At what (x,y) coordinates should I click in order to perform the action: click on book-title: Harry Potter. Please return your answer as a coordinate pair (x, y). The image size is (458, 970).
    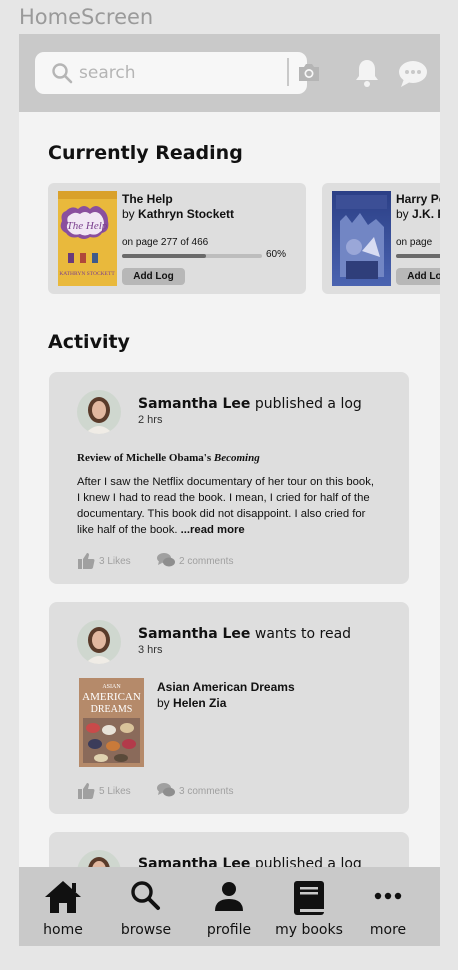
    Looking at the image, I should click on (418, 199).